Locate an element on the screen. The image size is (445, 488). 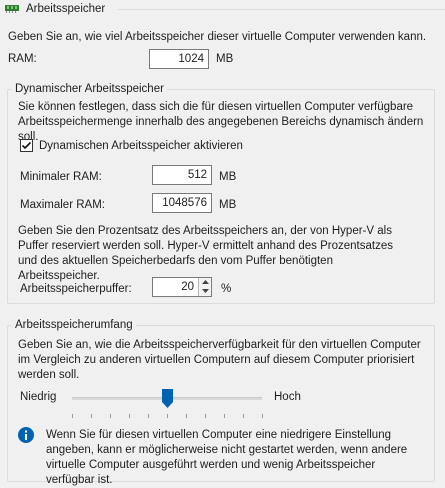
memory-weight-legend: Arbeitsspeicherumfang is located at coordinates (74, 325).